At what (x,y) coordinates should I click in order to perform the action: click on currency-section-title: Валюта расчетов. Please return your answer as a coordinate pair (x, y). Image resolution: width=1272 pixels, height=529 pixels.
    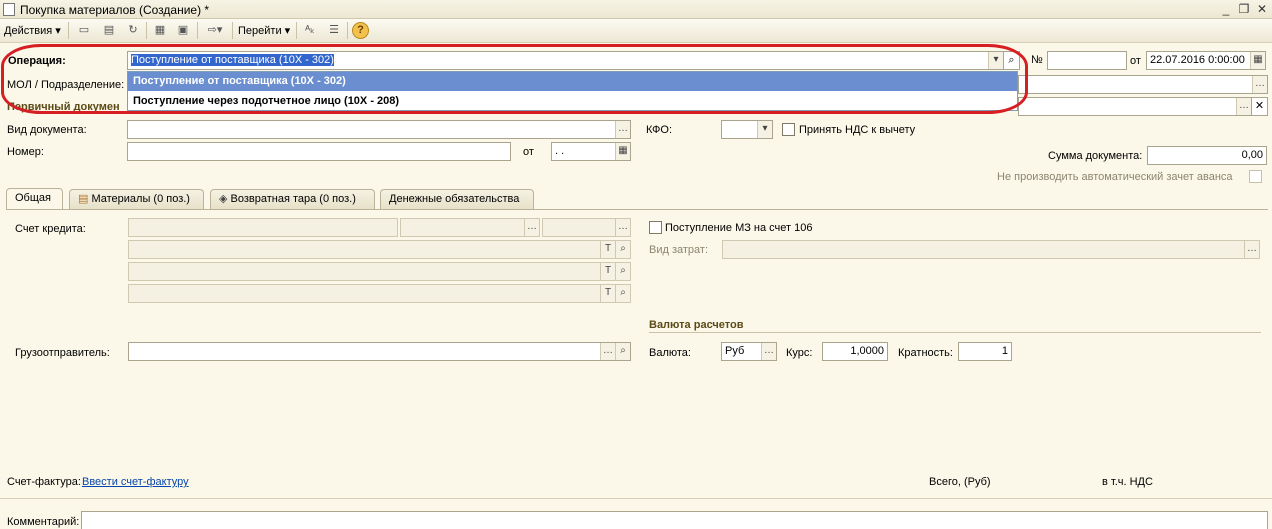
    Looking at the image, I should click on (696, 325).